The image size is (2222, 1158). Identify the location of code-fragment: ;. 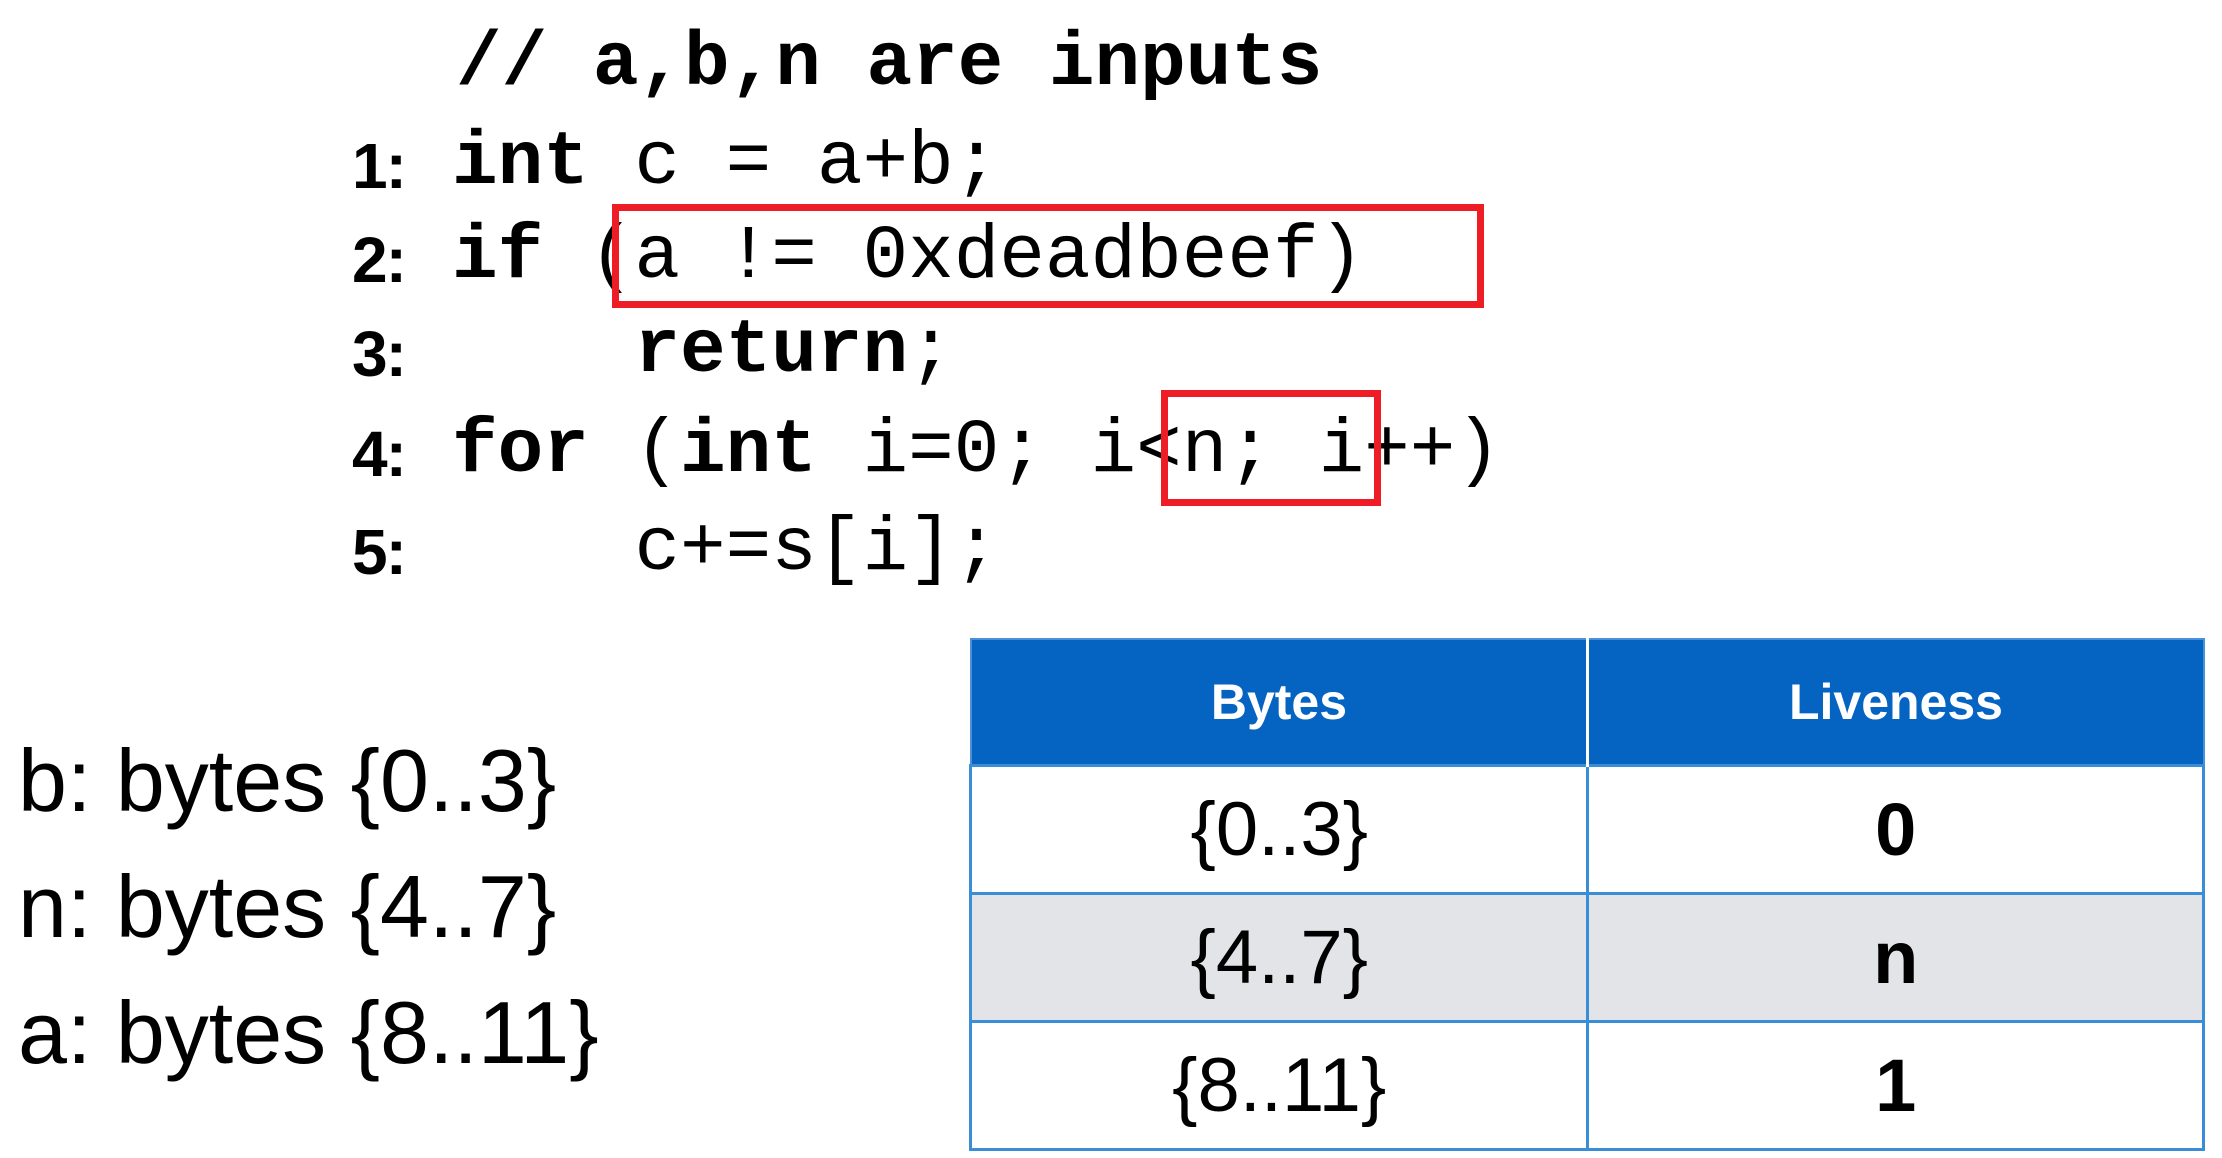
(931, 351).